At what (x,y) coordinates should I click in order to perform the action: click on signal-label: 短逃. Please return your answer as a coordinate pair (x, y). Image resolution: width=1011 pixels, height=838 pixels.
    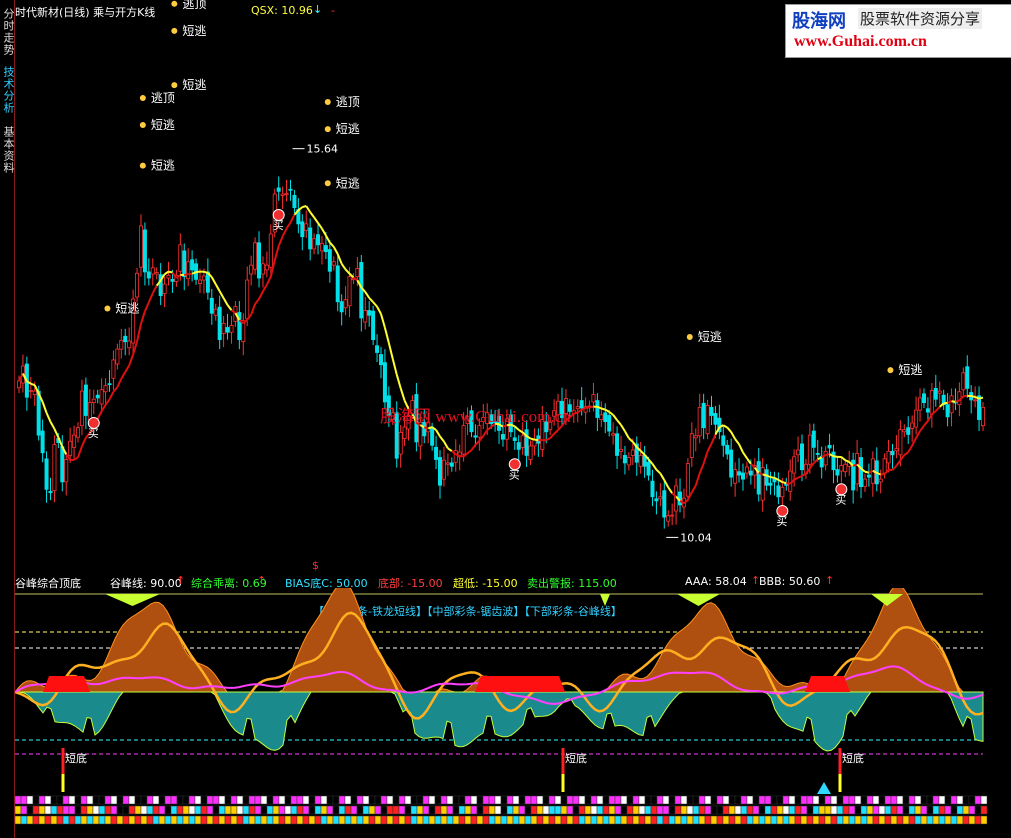
    Looking at the image, I should click on (348, 129).